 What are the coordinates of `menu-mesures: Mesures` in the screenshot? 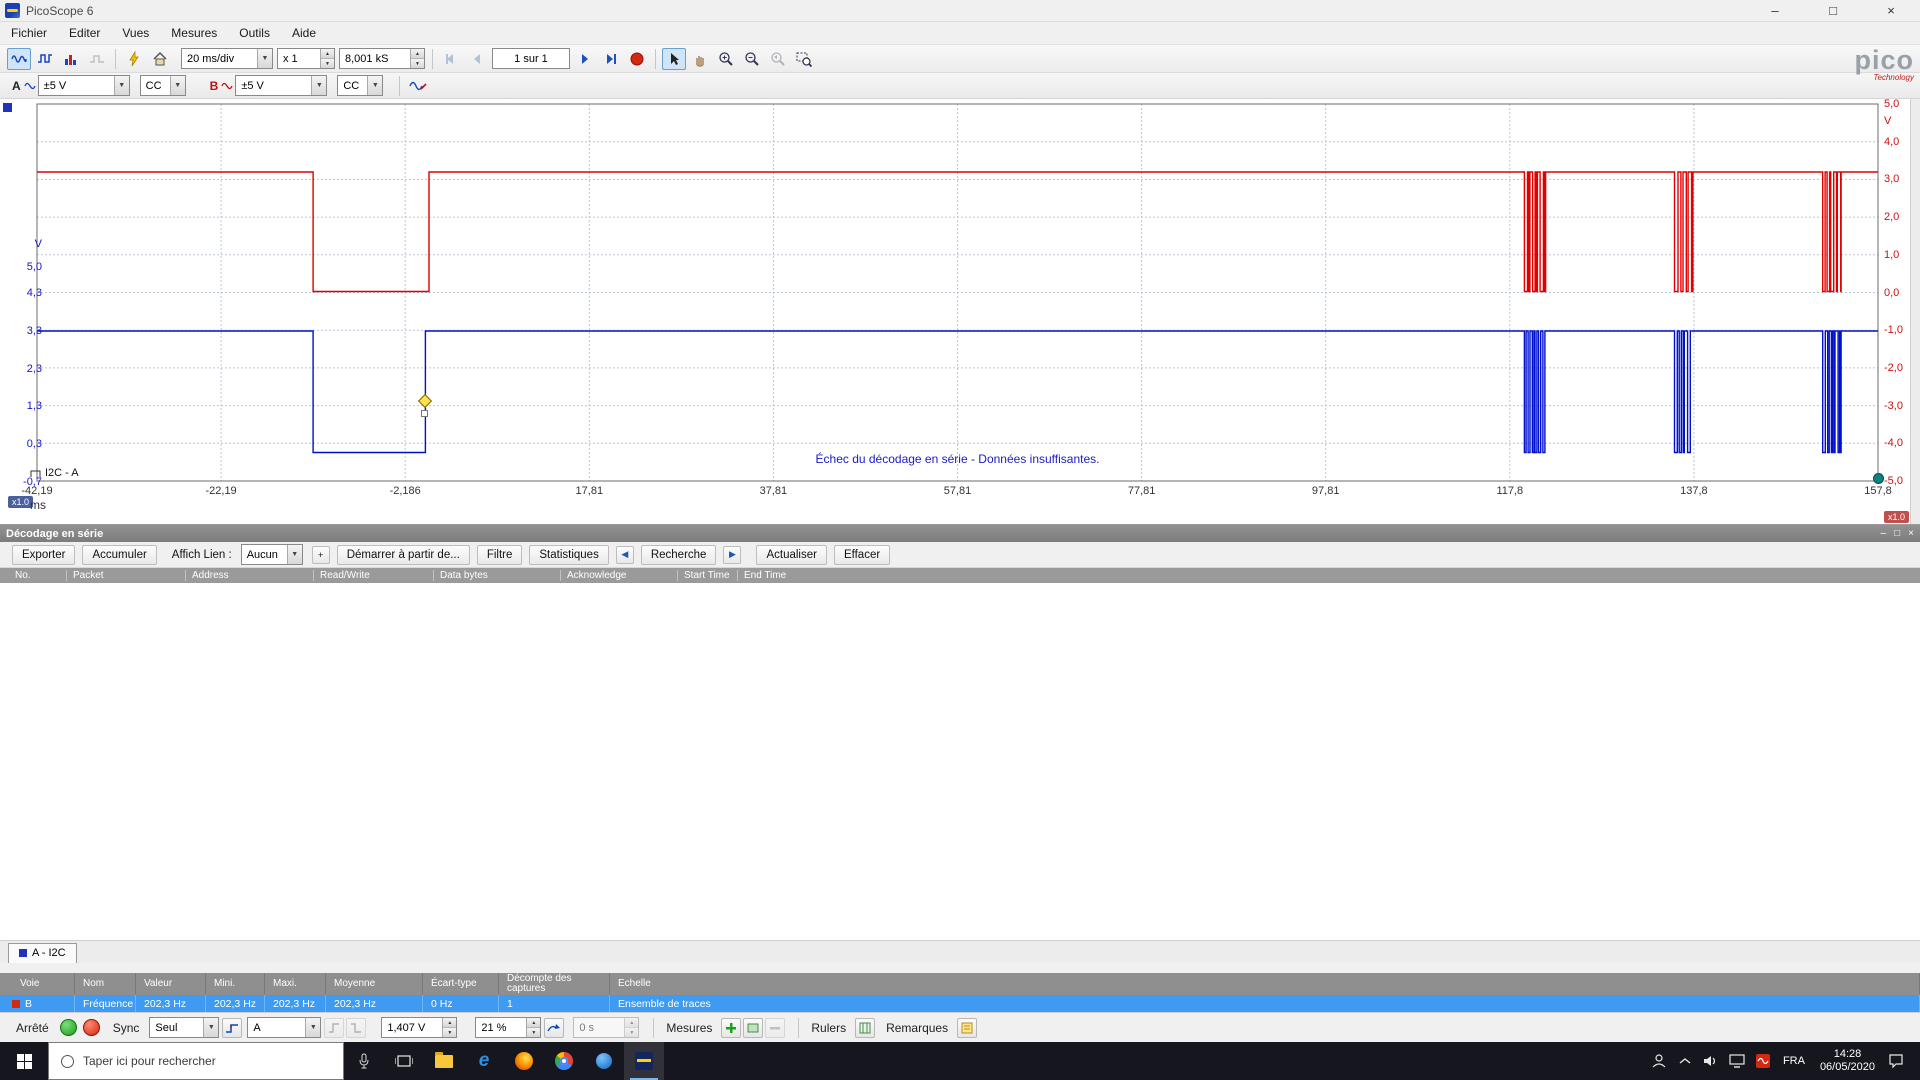 It's located at (194, 33).